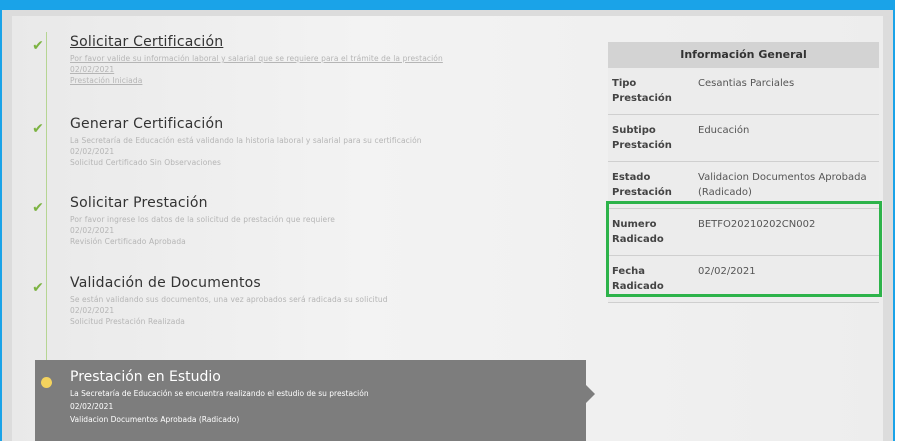  I want to click on active-step-pointer, so click(590, 394).